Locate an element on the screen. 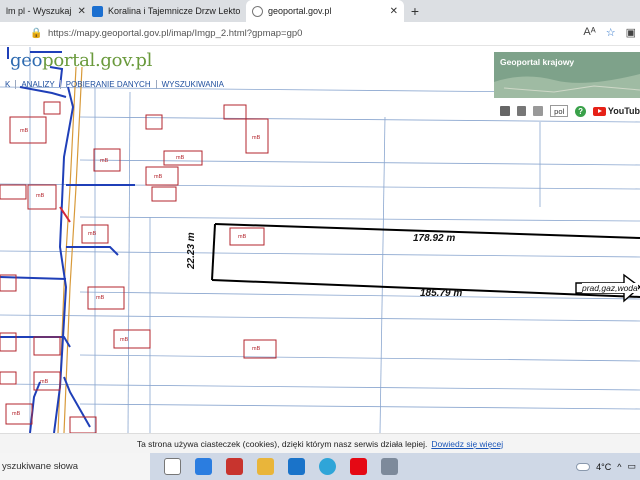 The width and height of the screenshot is (640, 480). geoportal-toolbar: pol ? YouTub is located at coordinates (567, 111).